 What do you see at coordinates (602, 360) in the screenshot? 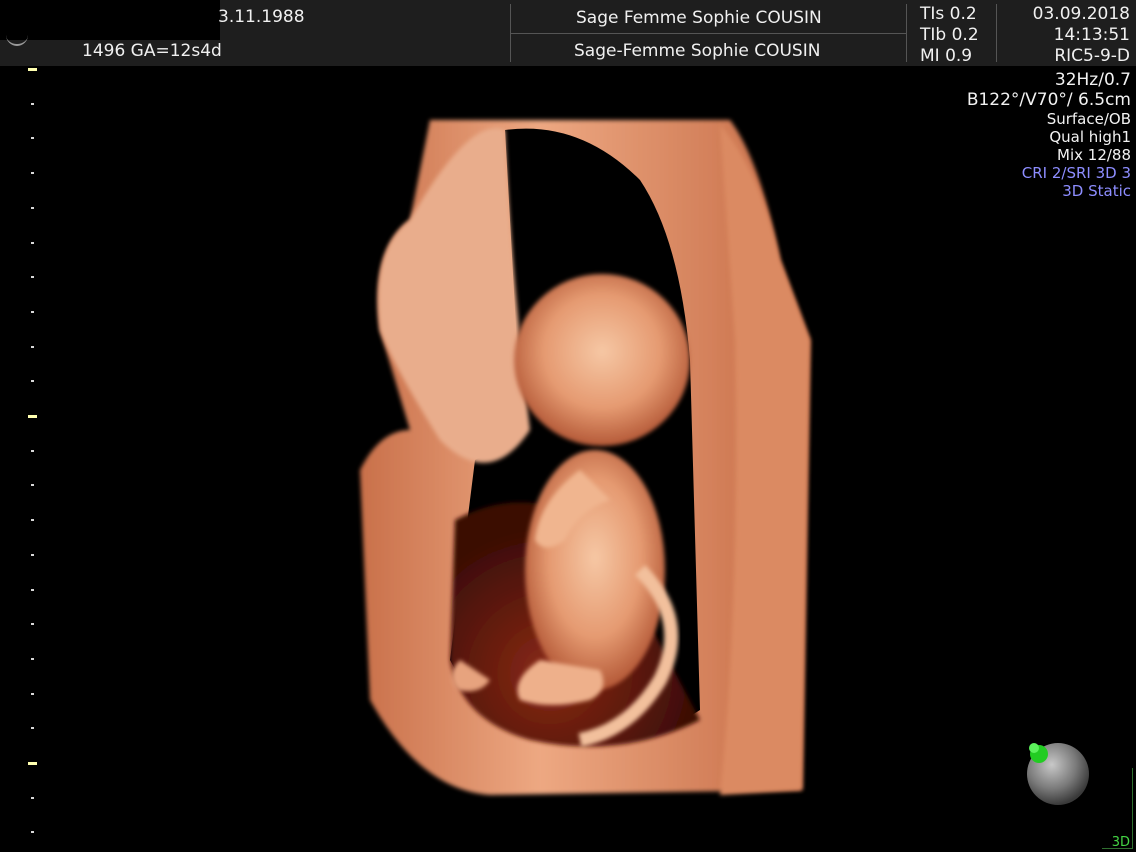
I see `fetal-head` at bounding box center [602, 360].